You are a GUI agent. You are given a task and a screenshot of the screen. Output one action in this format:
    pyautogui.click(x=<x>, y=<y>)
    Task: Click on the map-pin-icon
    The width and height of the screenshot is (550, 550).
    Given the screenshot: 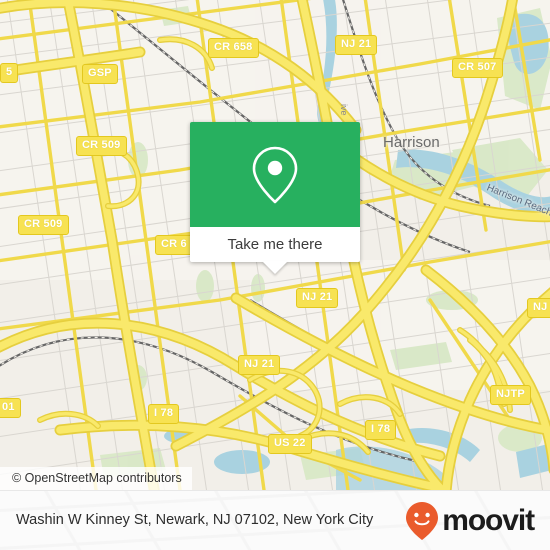 What is the action you would take?
    pyautogui.click(x=275, y=174)
    